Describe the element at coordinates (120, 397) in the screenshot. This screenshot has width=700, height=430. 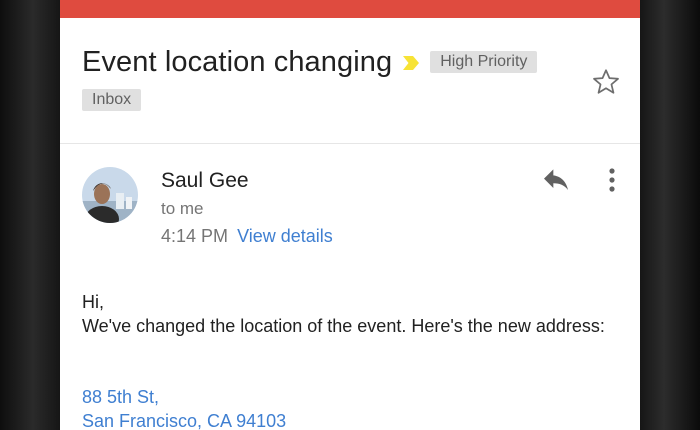
I see `address-line-1: 88 5th St,` at that location.